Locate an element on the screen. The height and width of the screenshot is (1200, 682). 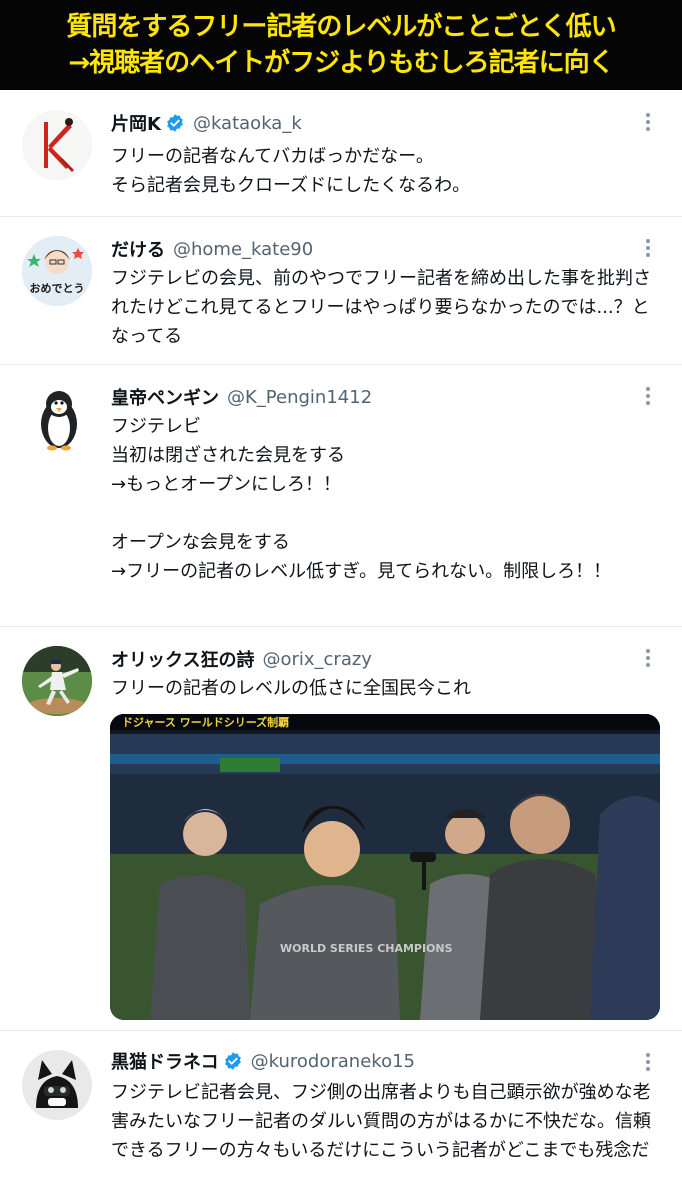
avatar-caption: おめでとう is located at coordinates (57, 288).